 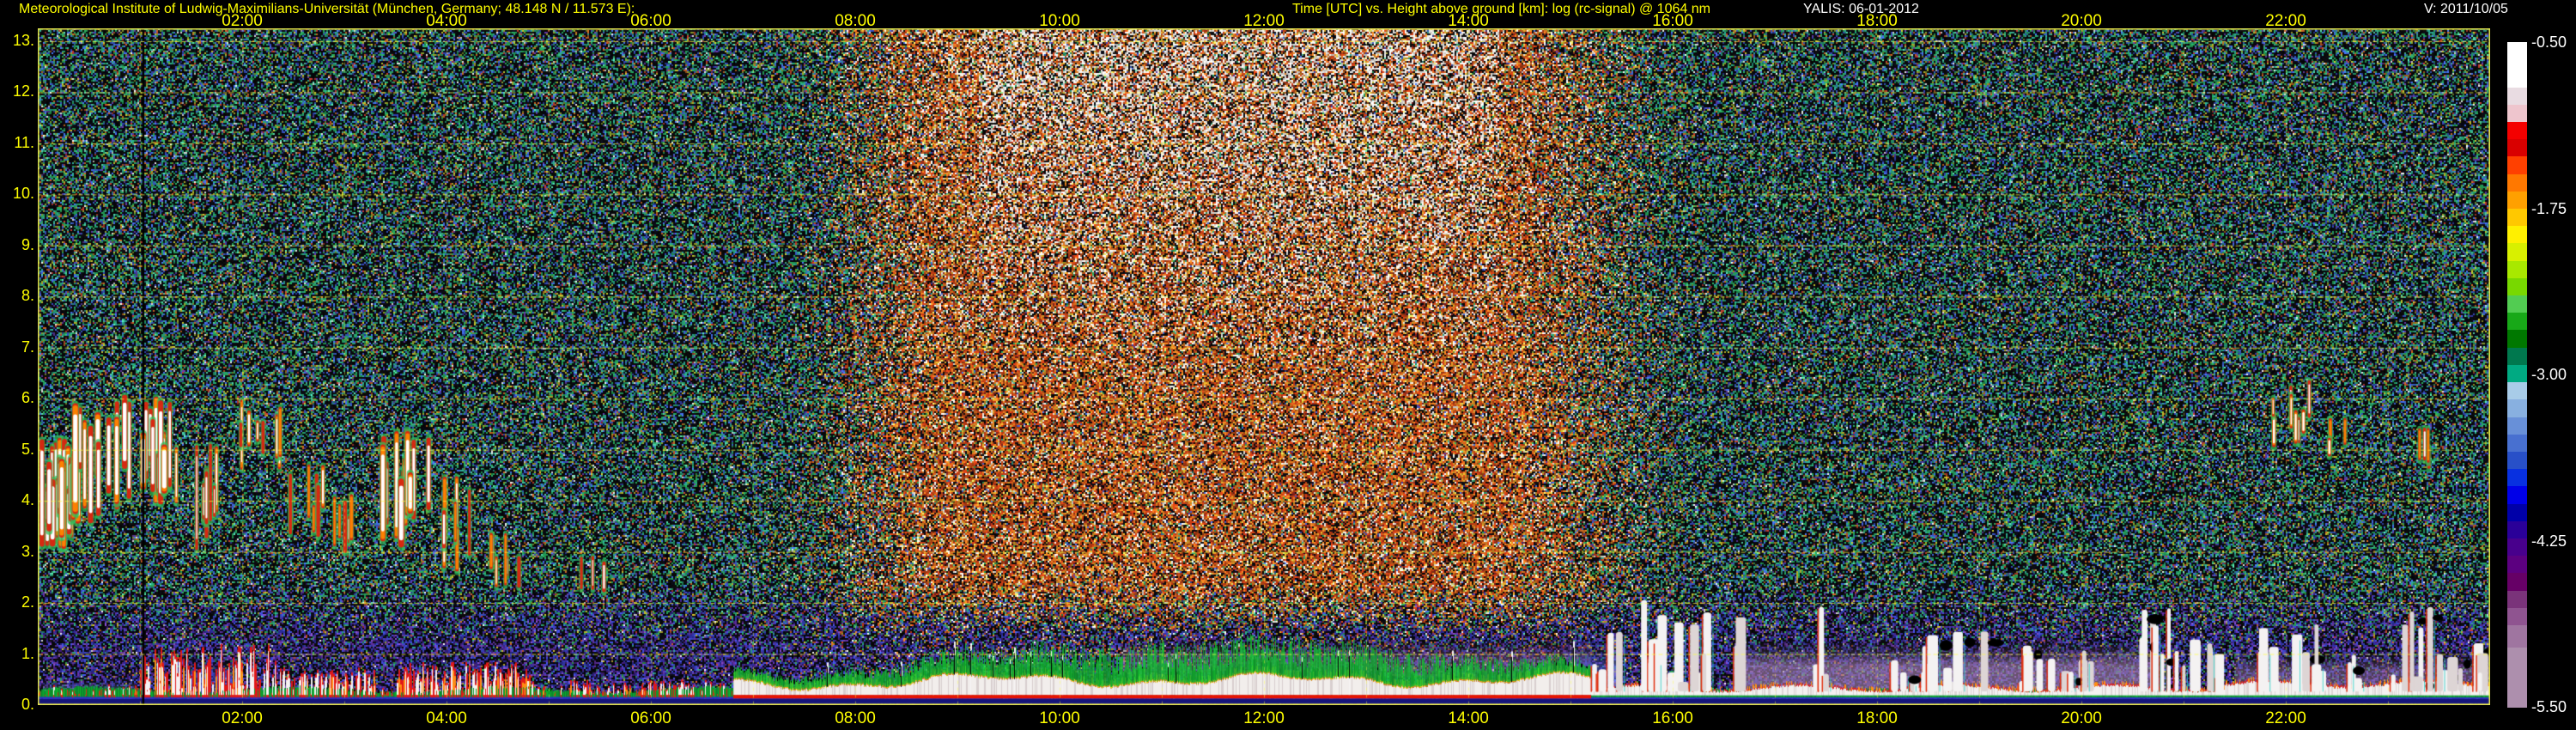 I want to click on x-tick-label-top: 16:00, so click(x=1672, y=21).